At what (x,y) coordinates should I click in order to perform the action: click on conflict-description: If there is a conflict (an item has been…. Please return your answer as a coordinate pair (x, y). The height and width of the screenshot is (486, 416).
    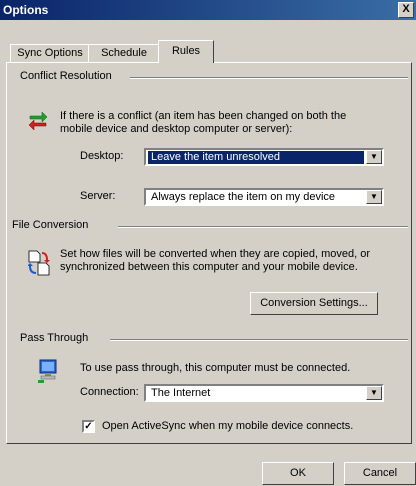
    Looking at the image, I should click on (203, 122).